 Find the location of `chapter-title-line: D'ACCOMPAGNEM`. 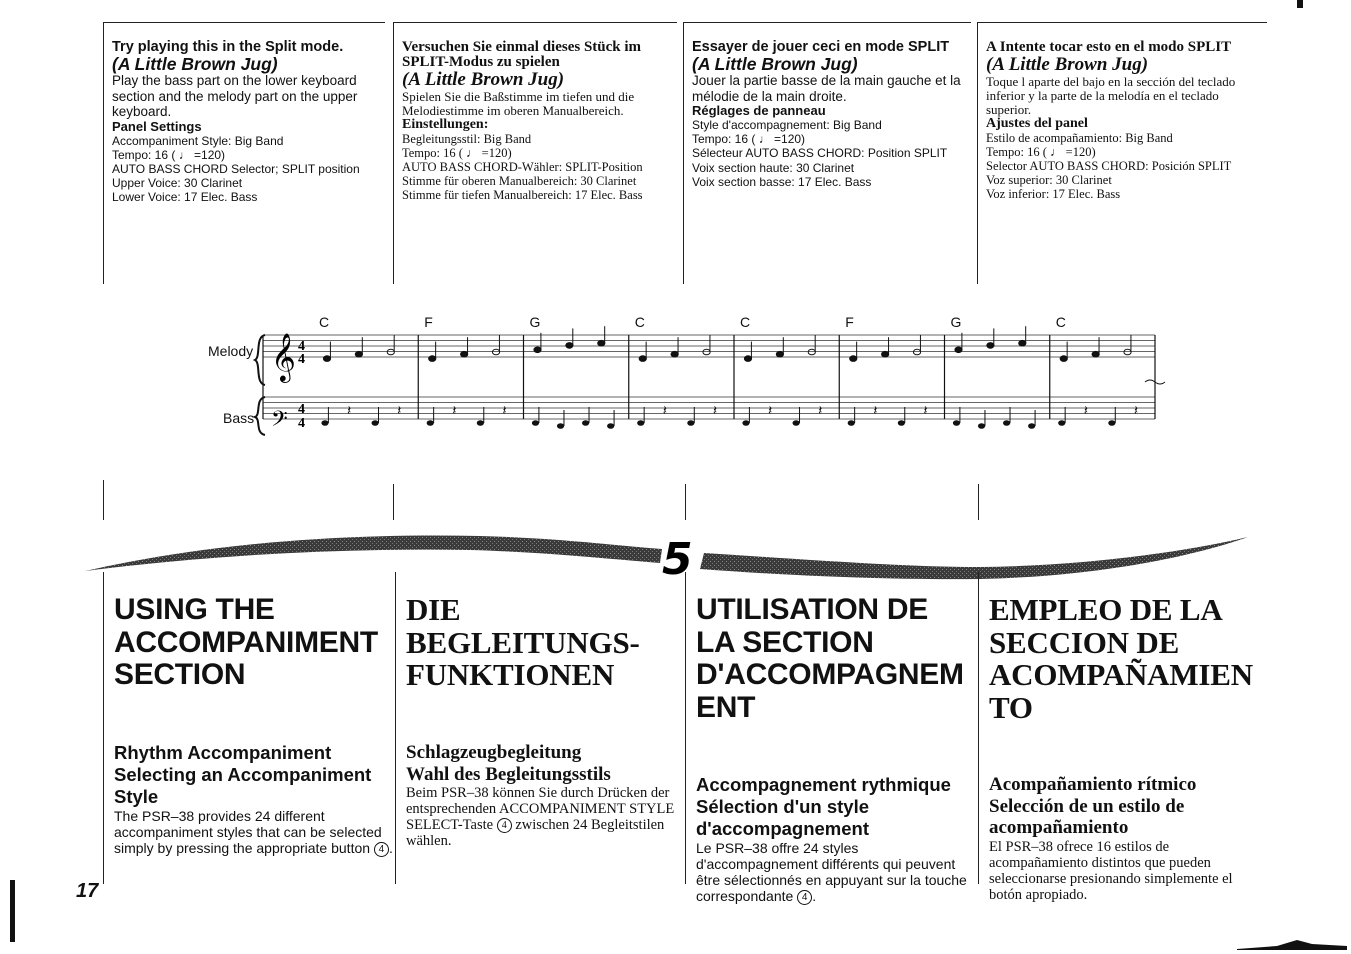

chapter-title-line: D'ACCOMPAGNEM is located at coordinates (830, 674).